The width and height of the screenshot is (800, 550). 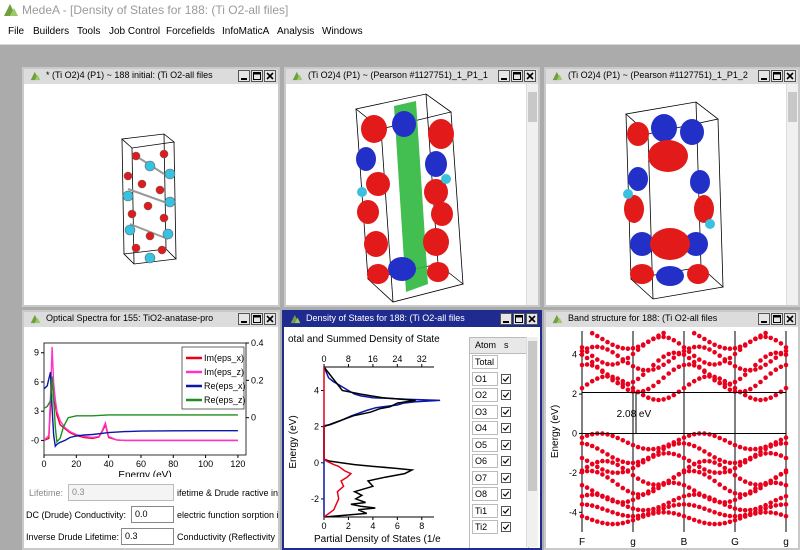 I want to click on absorption-index-option: sorption in, so click(x=260, y=515).